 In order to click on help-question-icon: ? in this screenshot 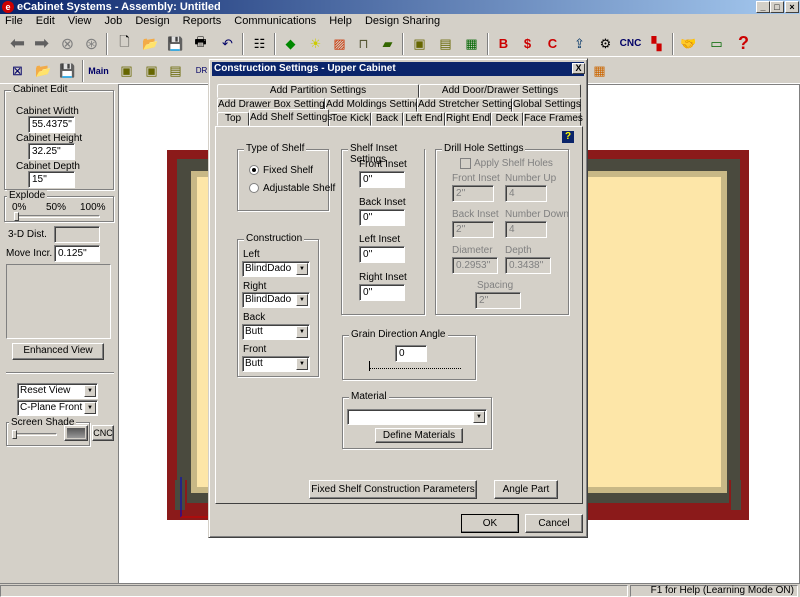, I will do `click(743, 43)`.